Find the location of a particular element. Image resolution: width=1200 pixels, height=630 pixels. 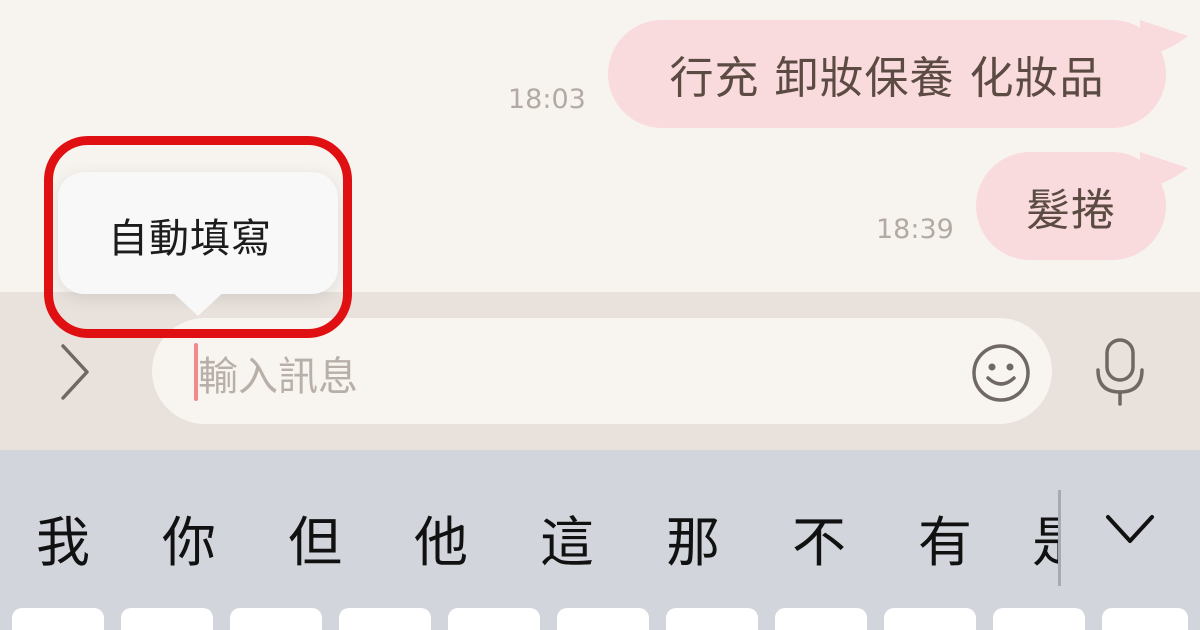

suggestion-divider is located at coordinates (1059, 538).